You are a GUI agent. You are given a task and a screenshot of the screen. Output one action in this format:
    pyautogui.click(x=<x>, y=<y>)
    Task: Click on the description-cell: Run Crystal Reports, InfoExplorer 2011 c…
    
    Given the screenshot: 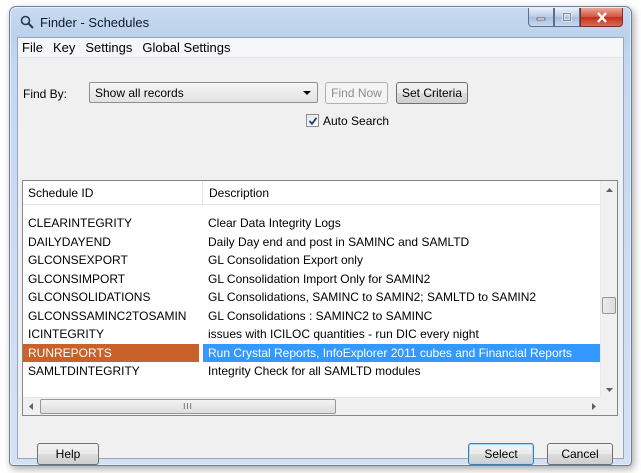 What is the action you would take?
    pyautogui.click(x=402, y=352)
    